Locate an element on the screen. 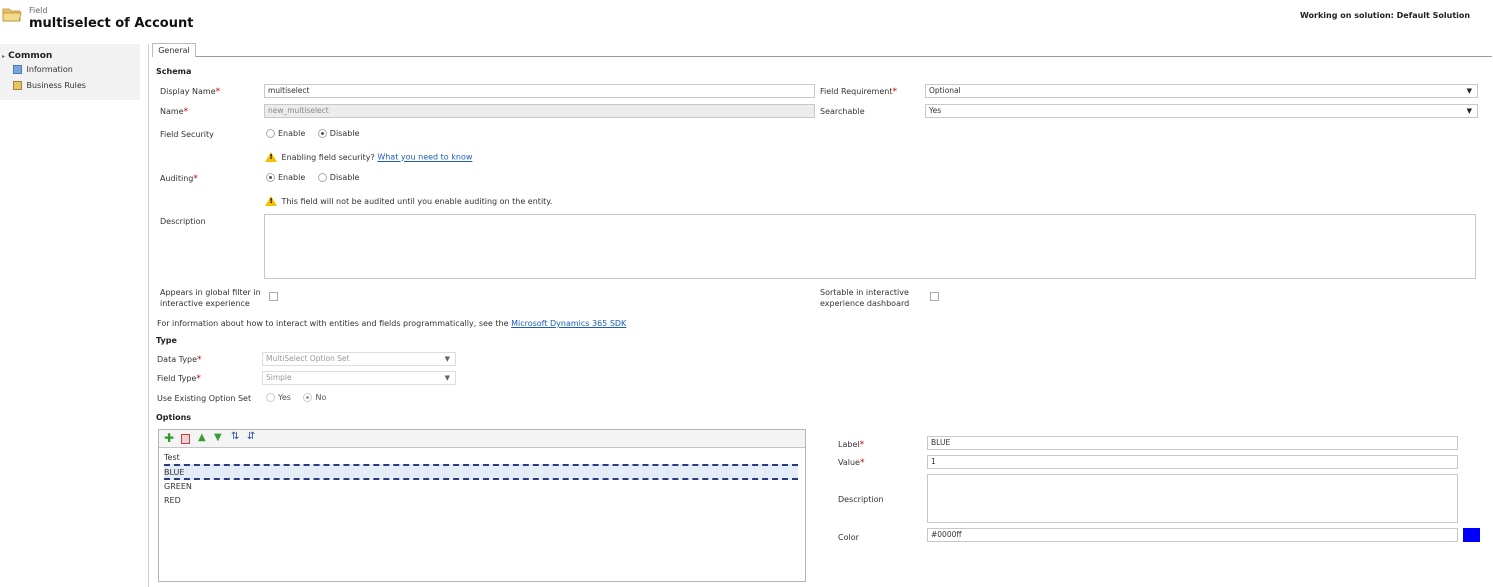 Image resolution: width=1493 pixels, height=587 pixels. sidebar-item-label: Information is located at coordinates (49, 69).